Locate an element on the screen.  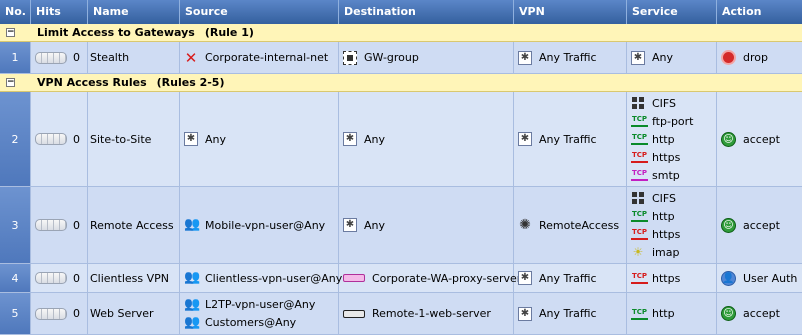
source-item: 👥 Clientless-vpn-user@Any is located at coordinates (263, 278).